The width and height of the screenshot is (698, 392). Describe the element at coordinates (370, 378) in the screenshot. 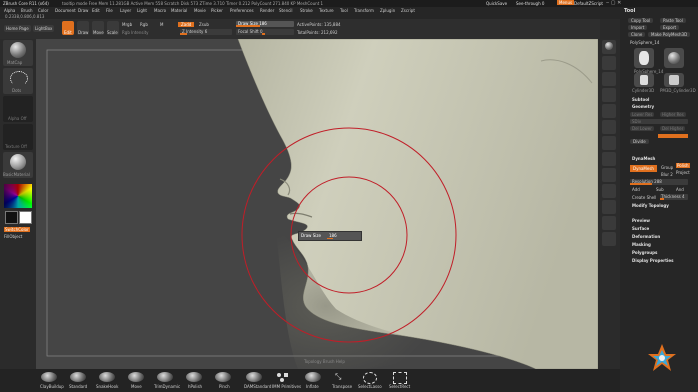

I see `select-lasso-icon` at that location.